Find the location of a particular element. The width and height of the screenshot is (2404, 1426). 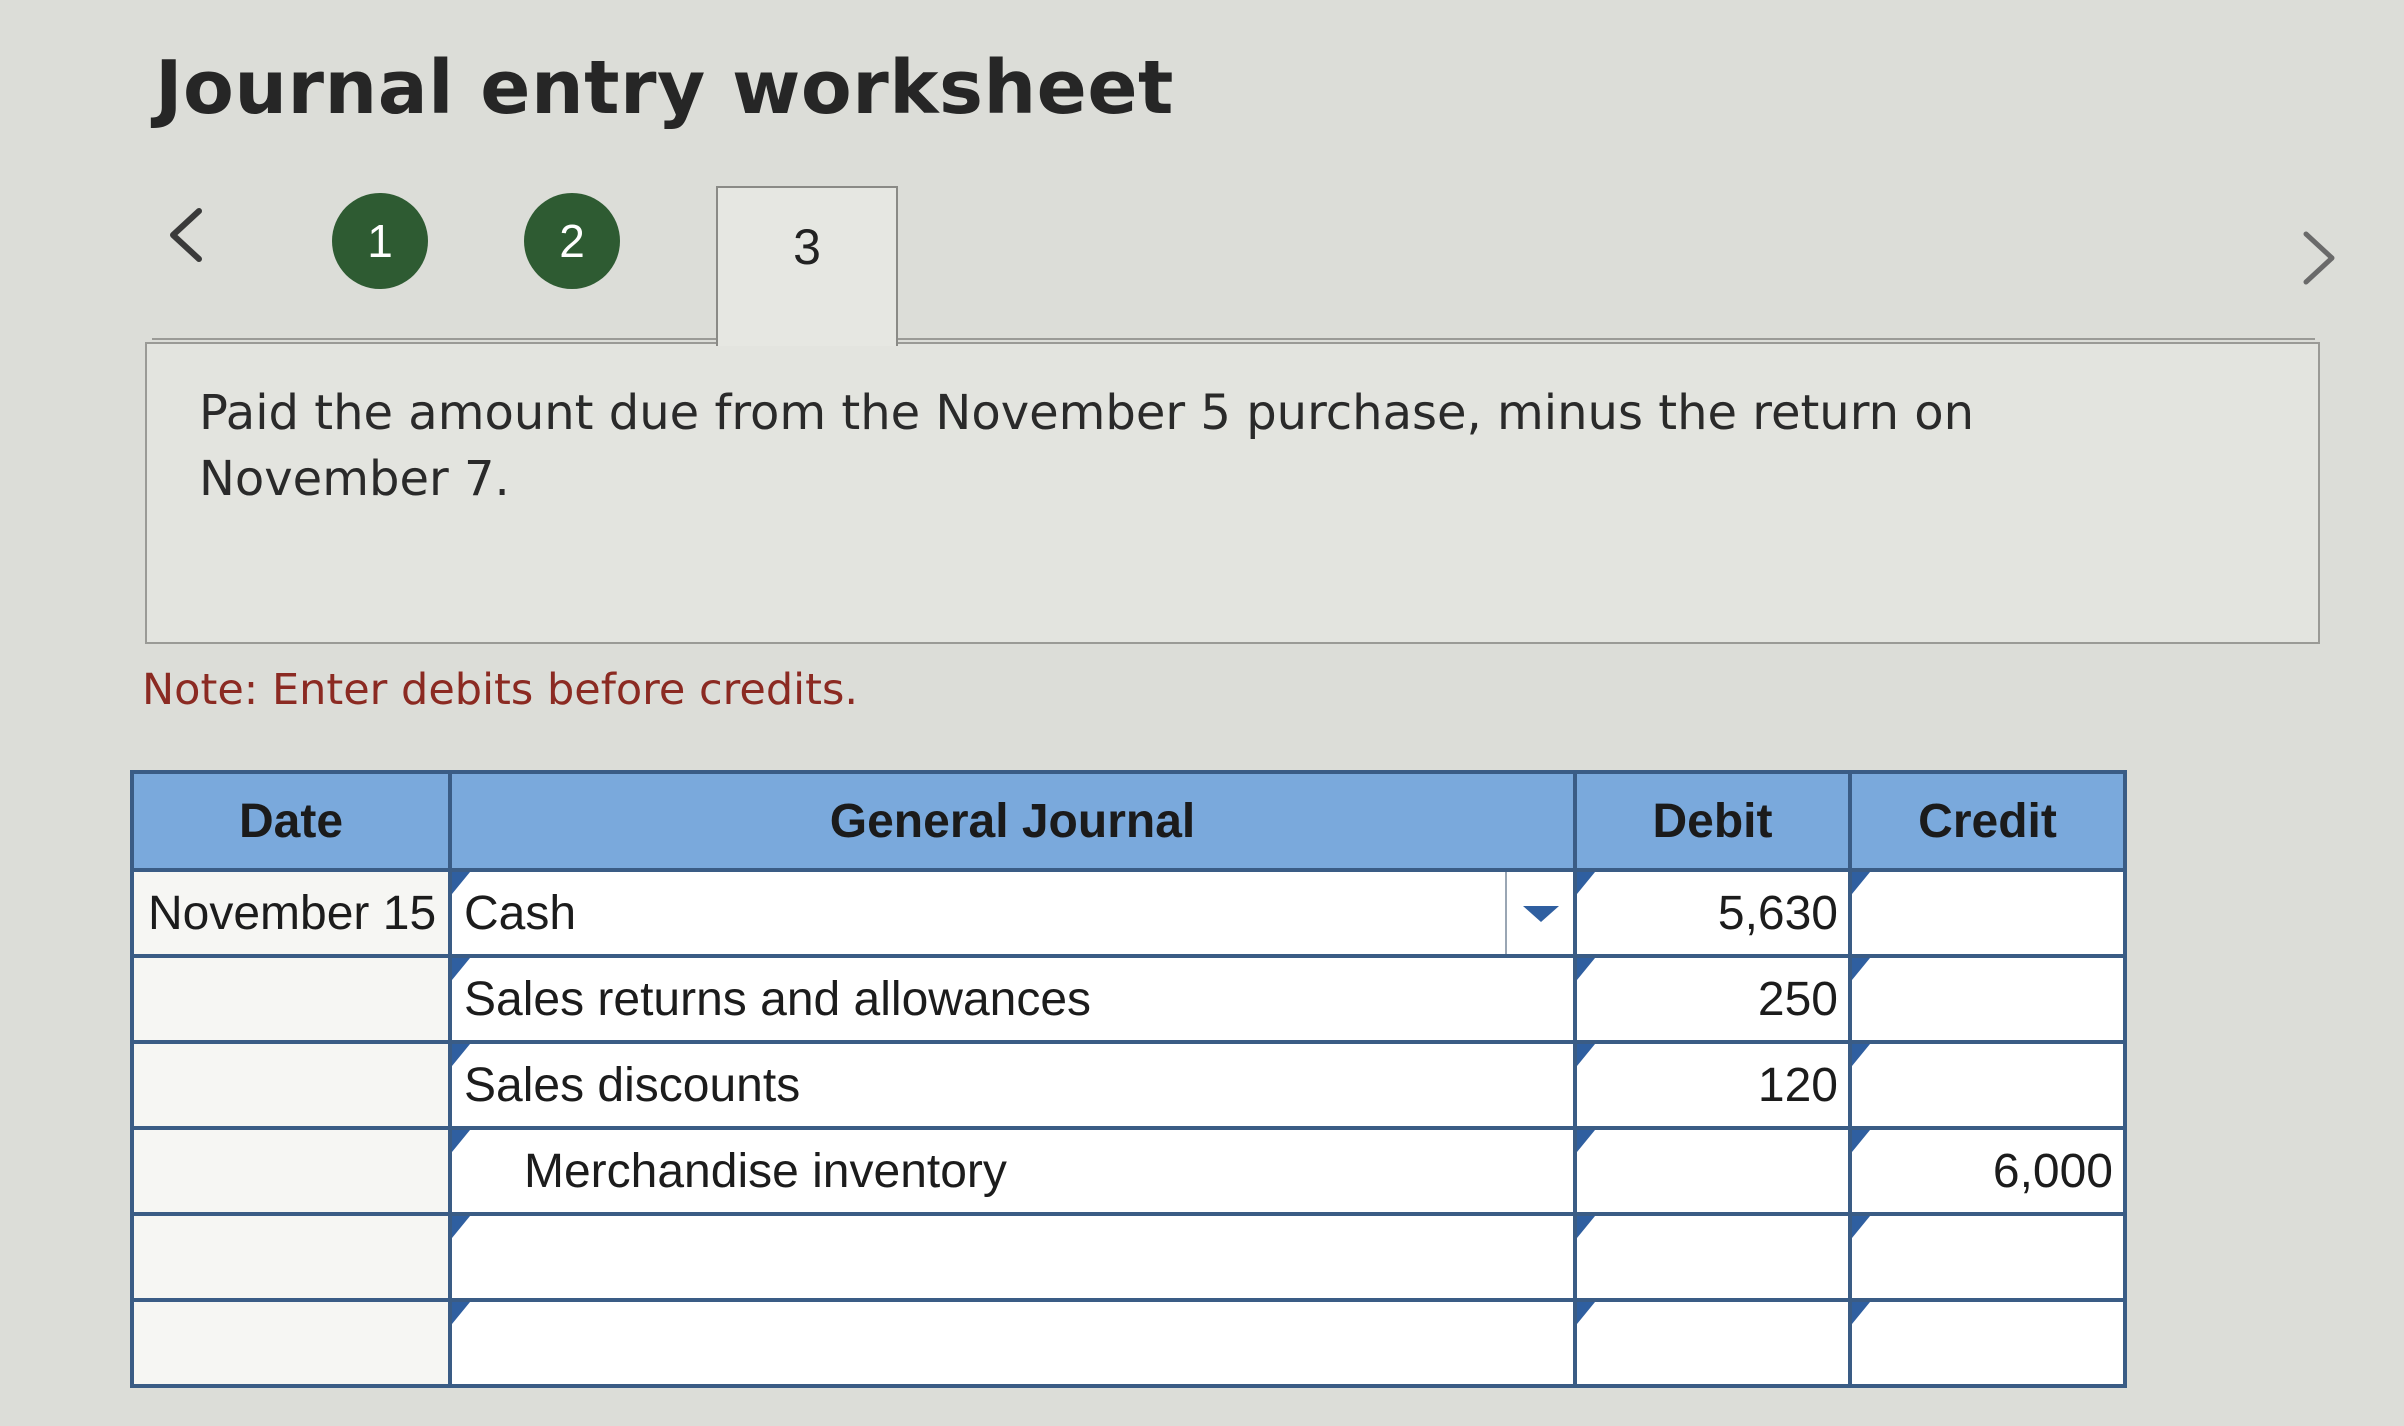

column-header-general-journal: General Journal is located at coordinates (1012, 821).